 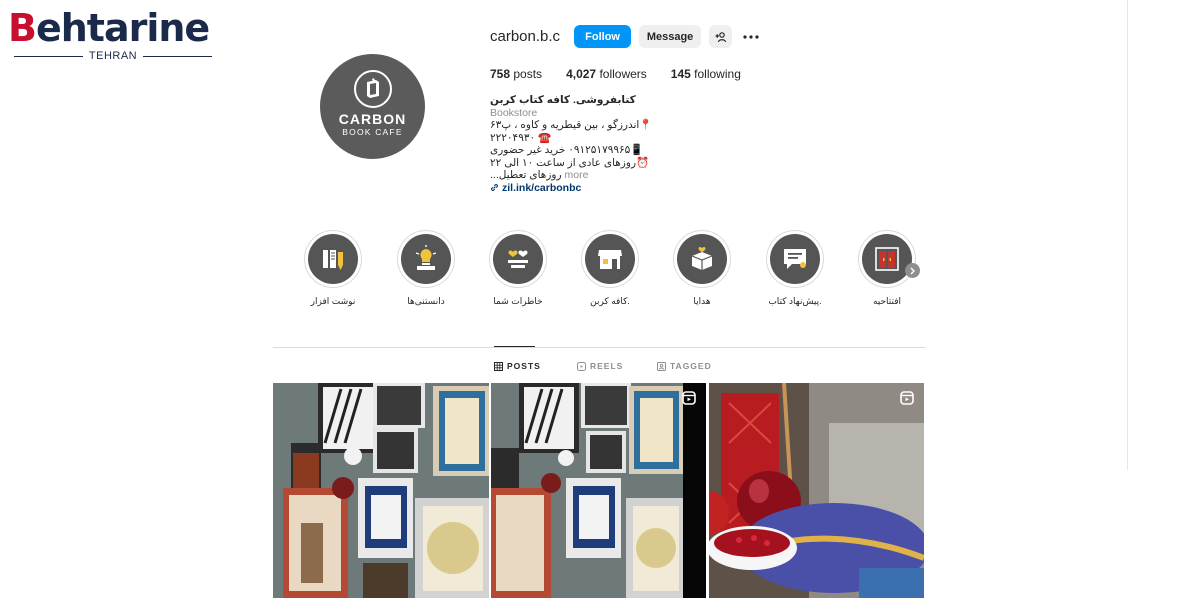 I want to click on avatar-text-carbon: CARBON, so click(x=372, y=118).